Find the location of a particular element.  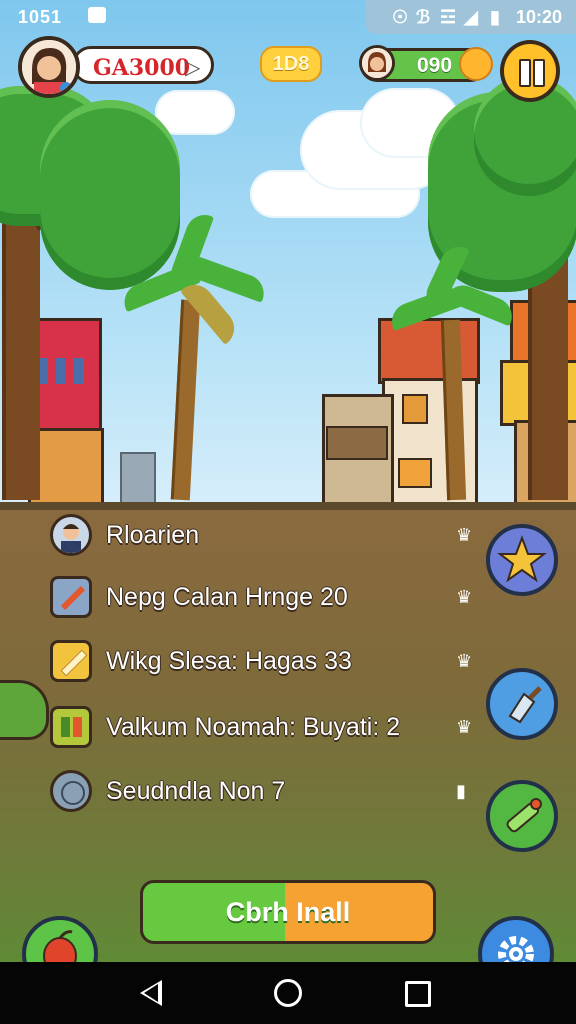

menu-item-label: Rloarien is located at coordinates (153, 535).